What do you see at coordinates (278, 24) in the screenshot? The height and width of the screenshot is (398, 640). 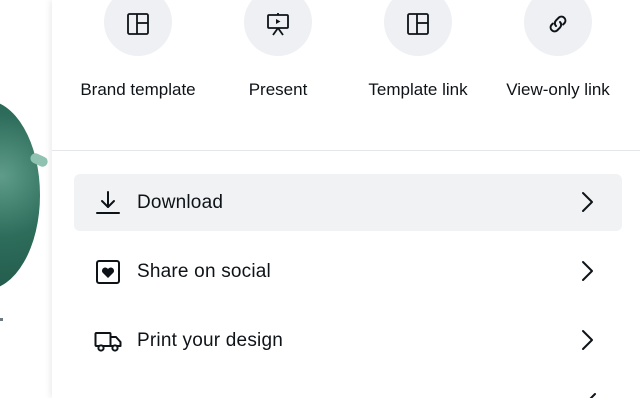 I see `presentation-icon` at bounding box center [278, 24].